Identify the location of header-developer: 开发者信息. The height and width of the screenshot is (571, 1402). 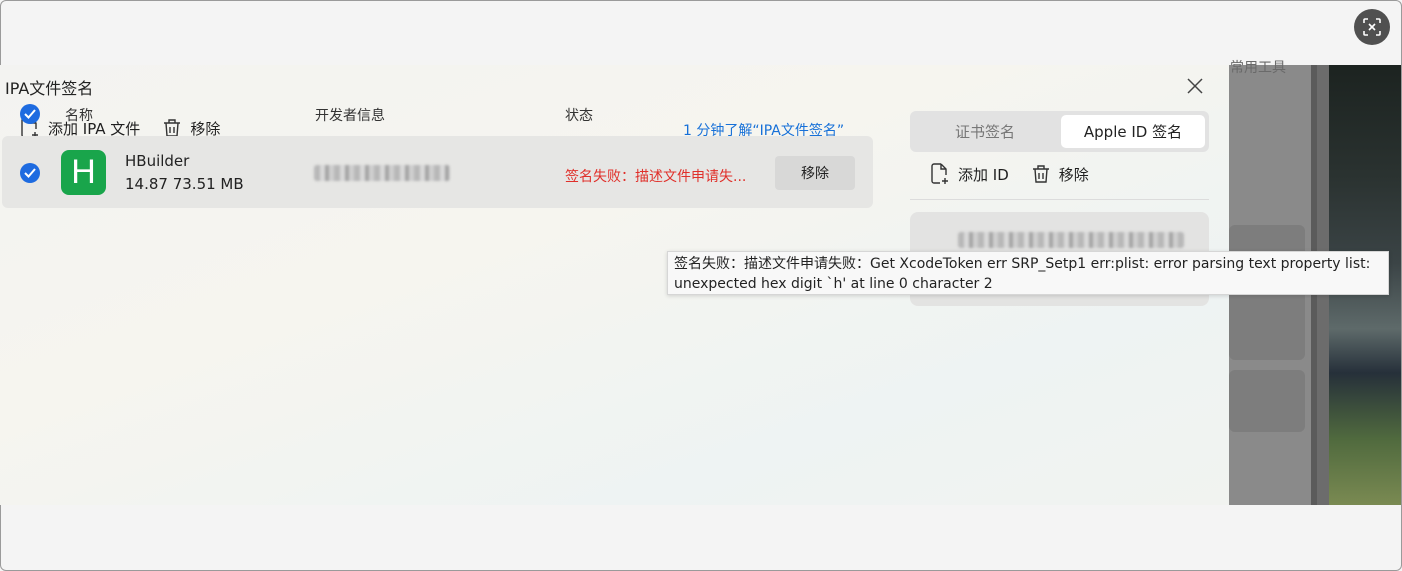
(350, 116).